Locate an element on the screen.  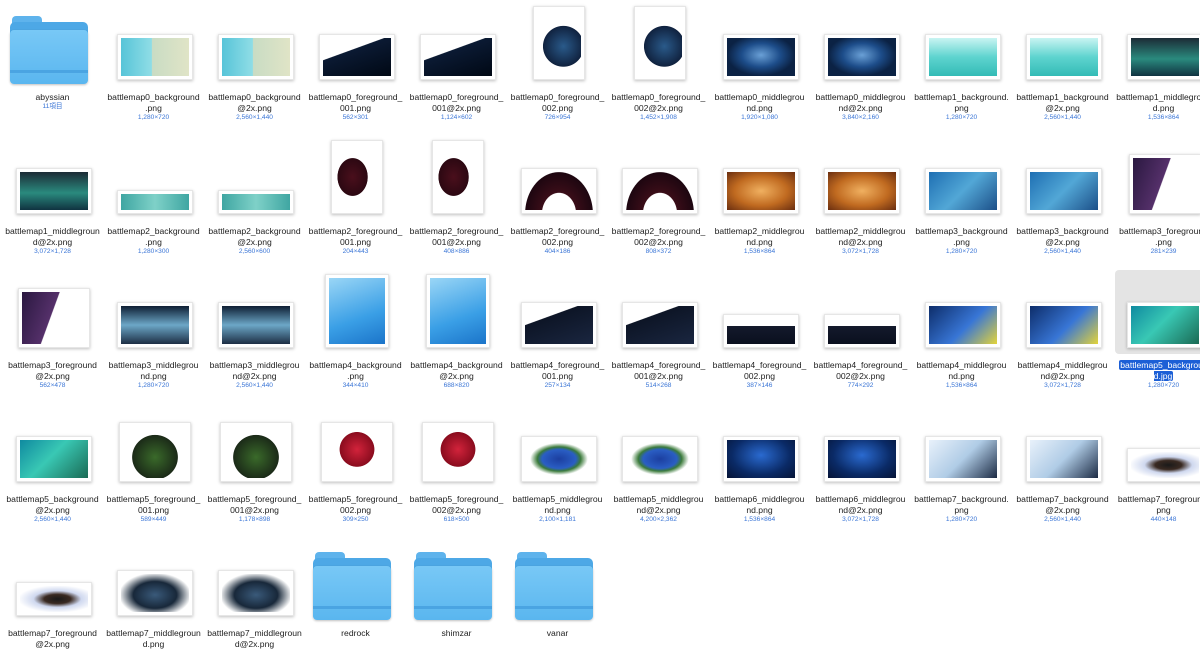
file-item: battlemap7_foreground @2x.png is located at coordinates (52, 603).